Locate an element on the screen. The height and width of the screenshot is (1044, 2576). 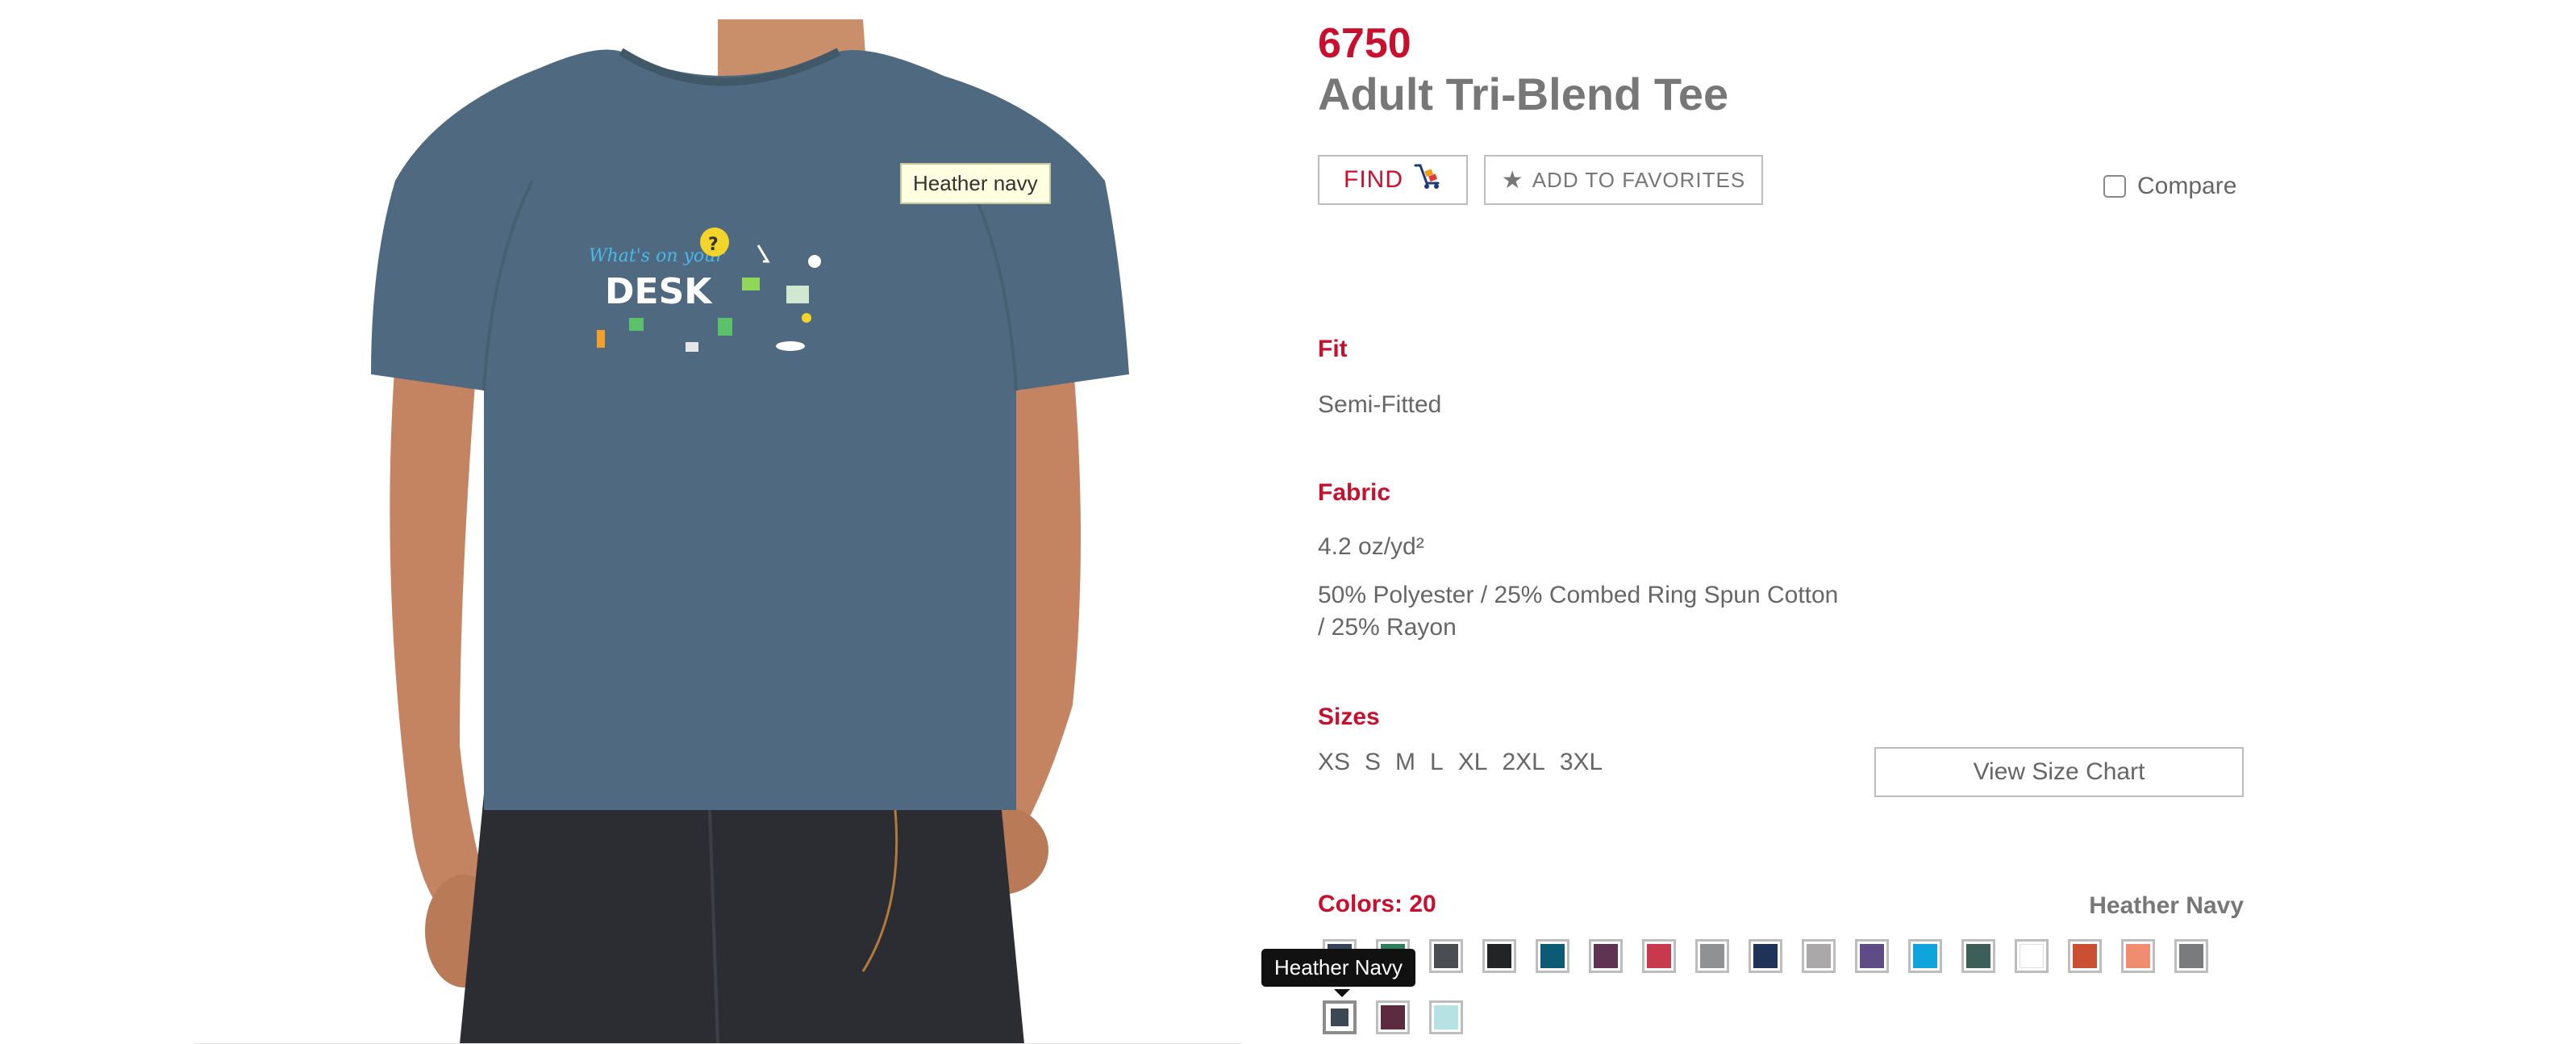
swatch-red is located at coordinates (1659, 956).